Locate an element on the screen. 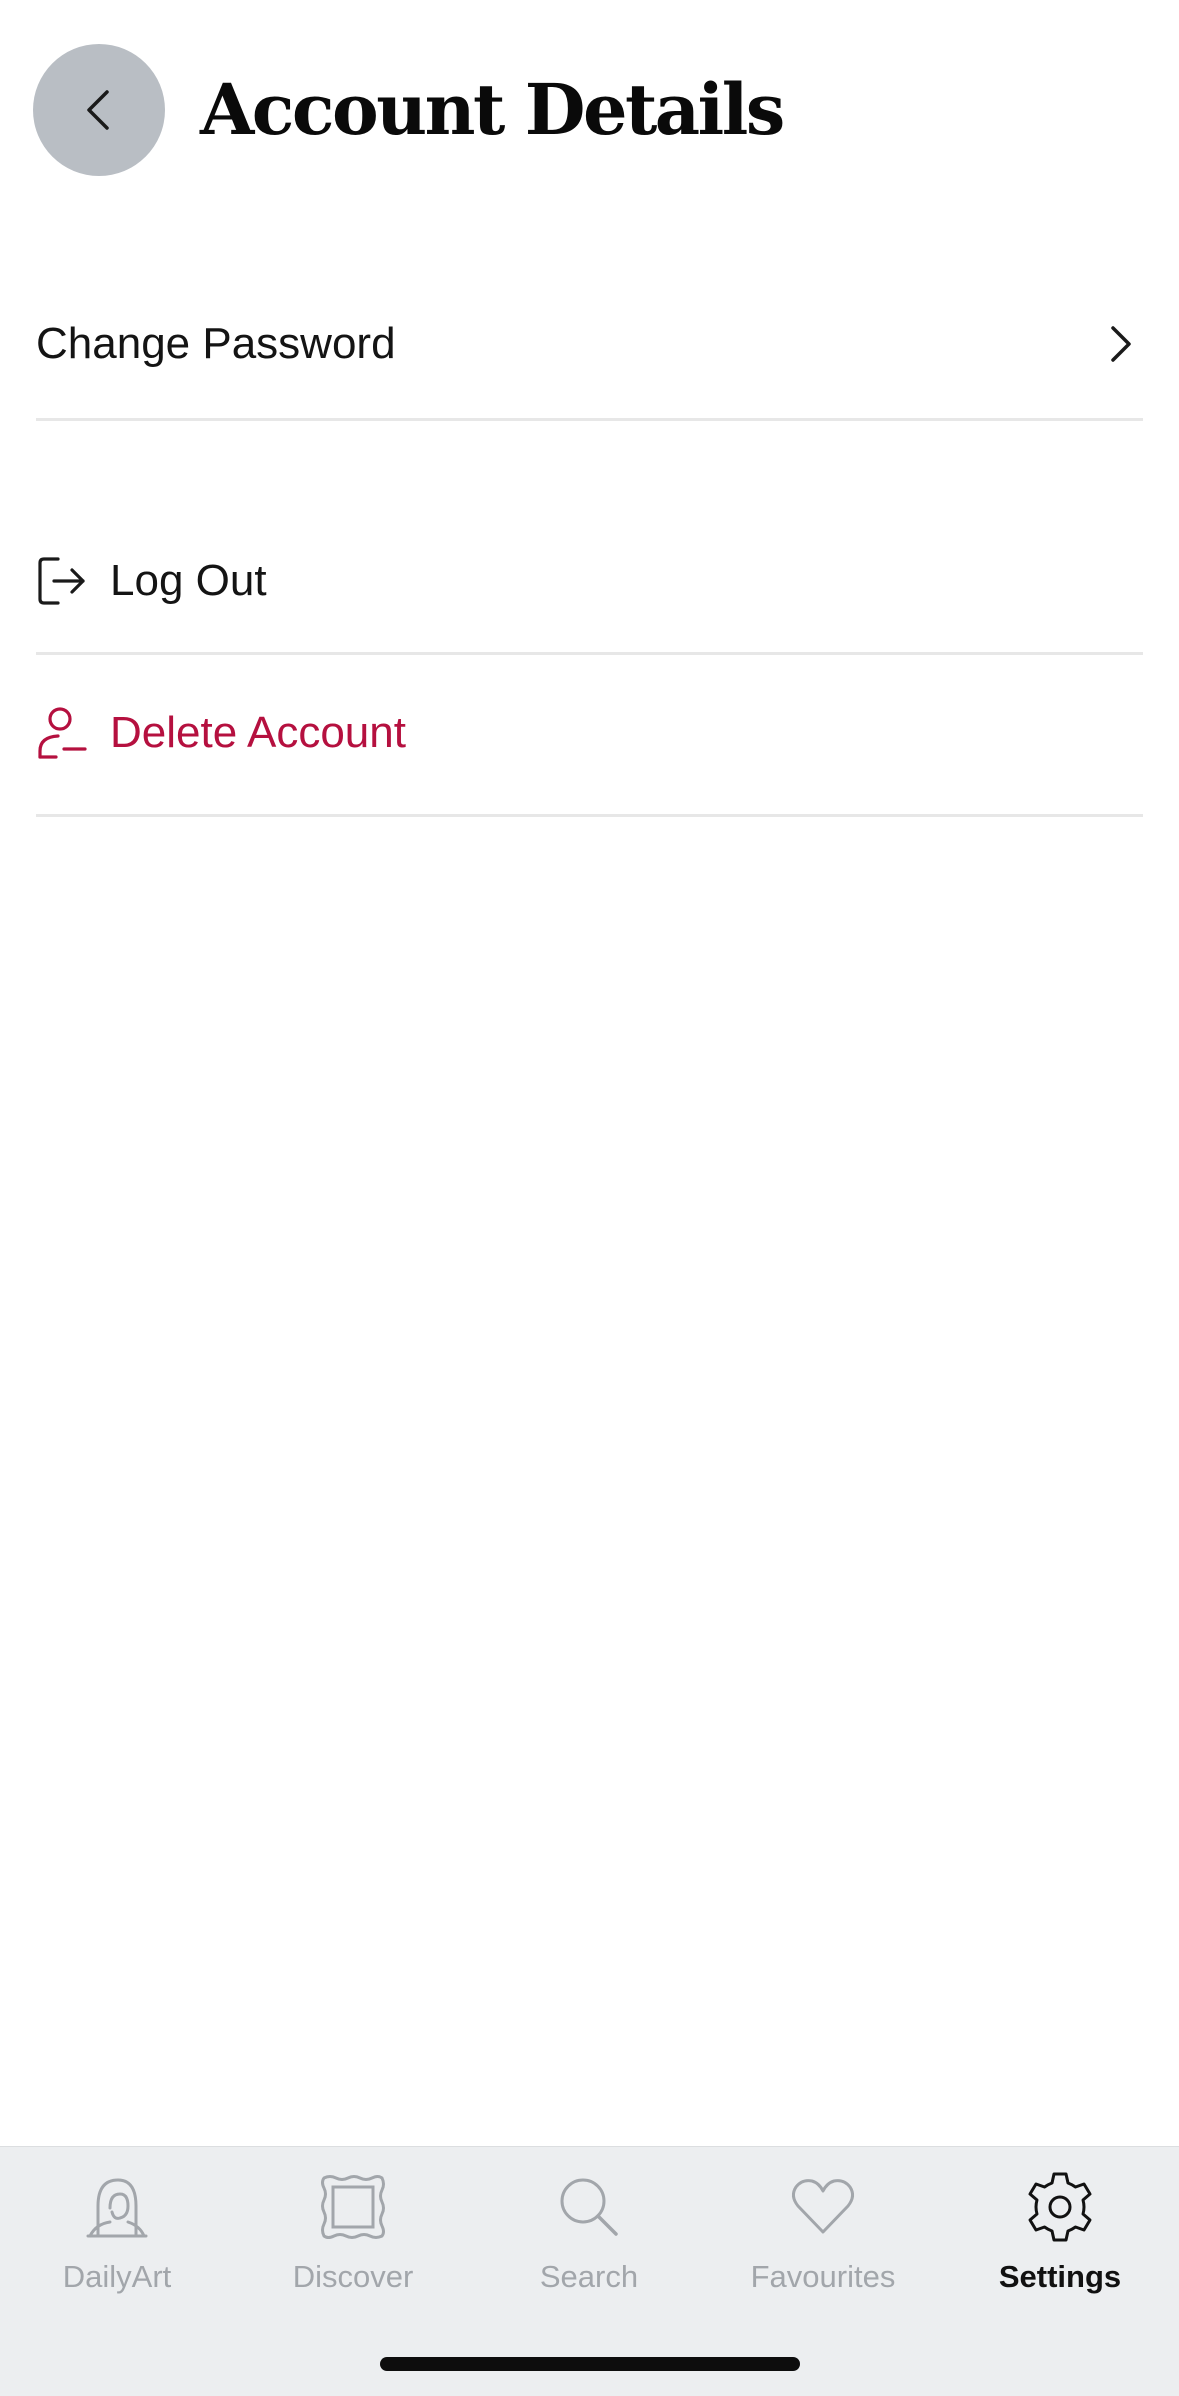  tab-favourites: Favourites is located at coordinates (823, 2234).